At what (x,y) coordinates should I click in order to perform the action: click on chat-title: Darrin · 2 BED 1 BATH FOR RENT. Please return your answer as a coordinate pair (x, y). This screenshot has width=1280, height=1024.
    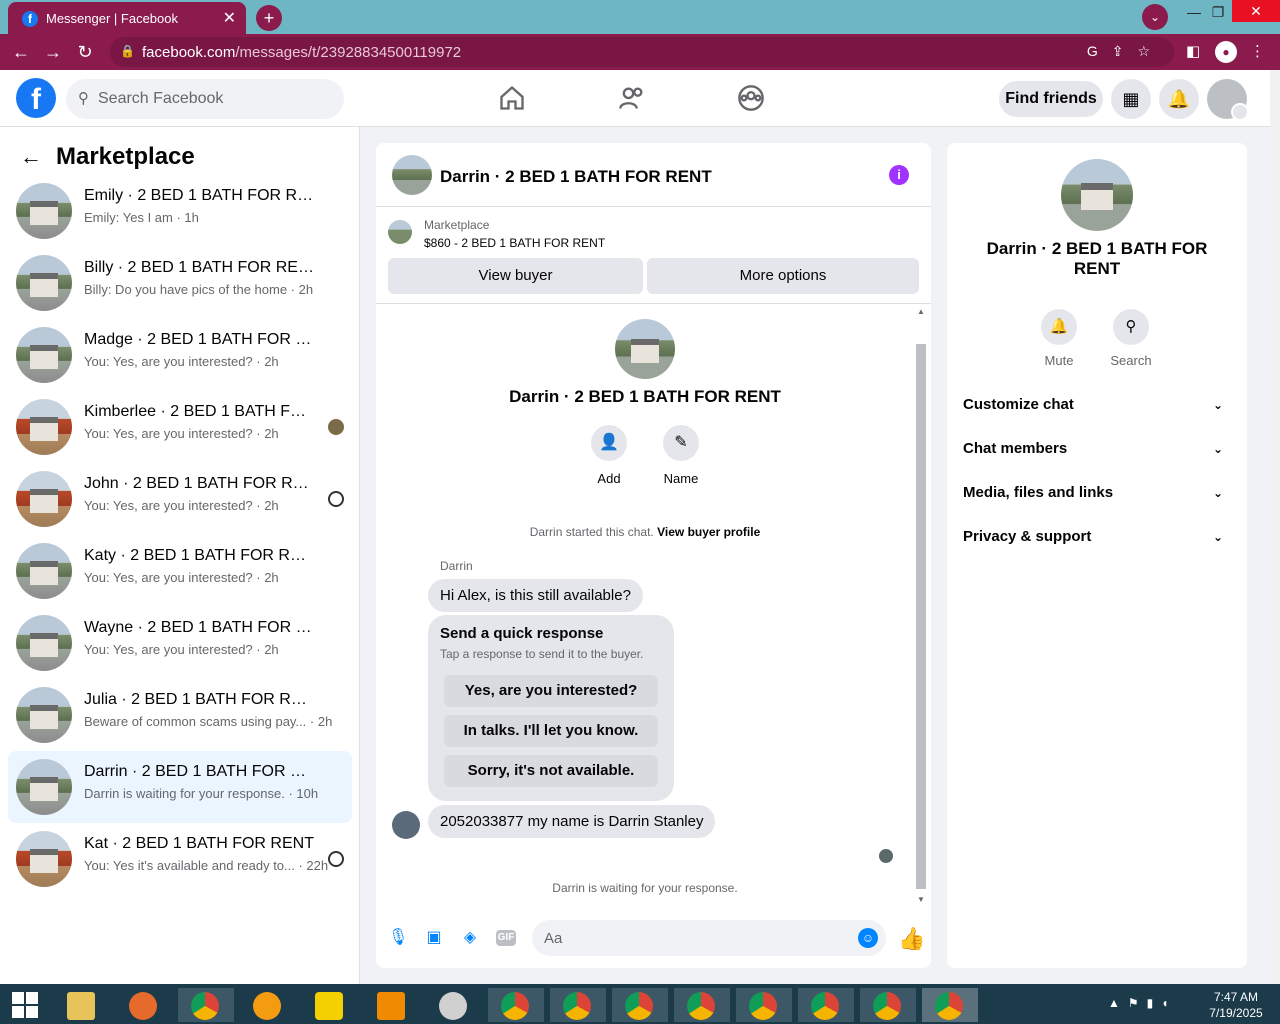
    Looking at the image, I should click on (576, 177).